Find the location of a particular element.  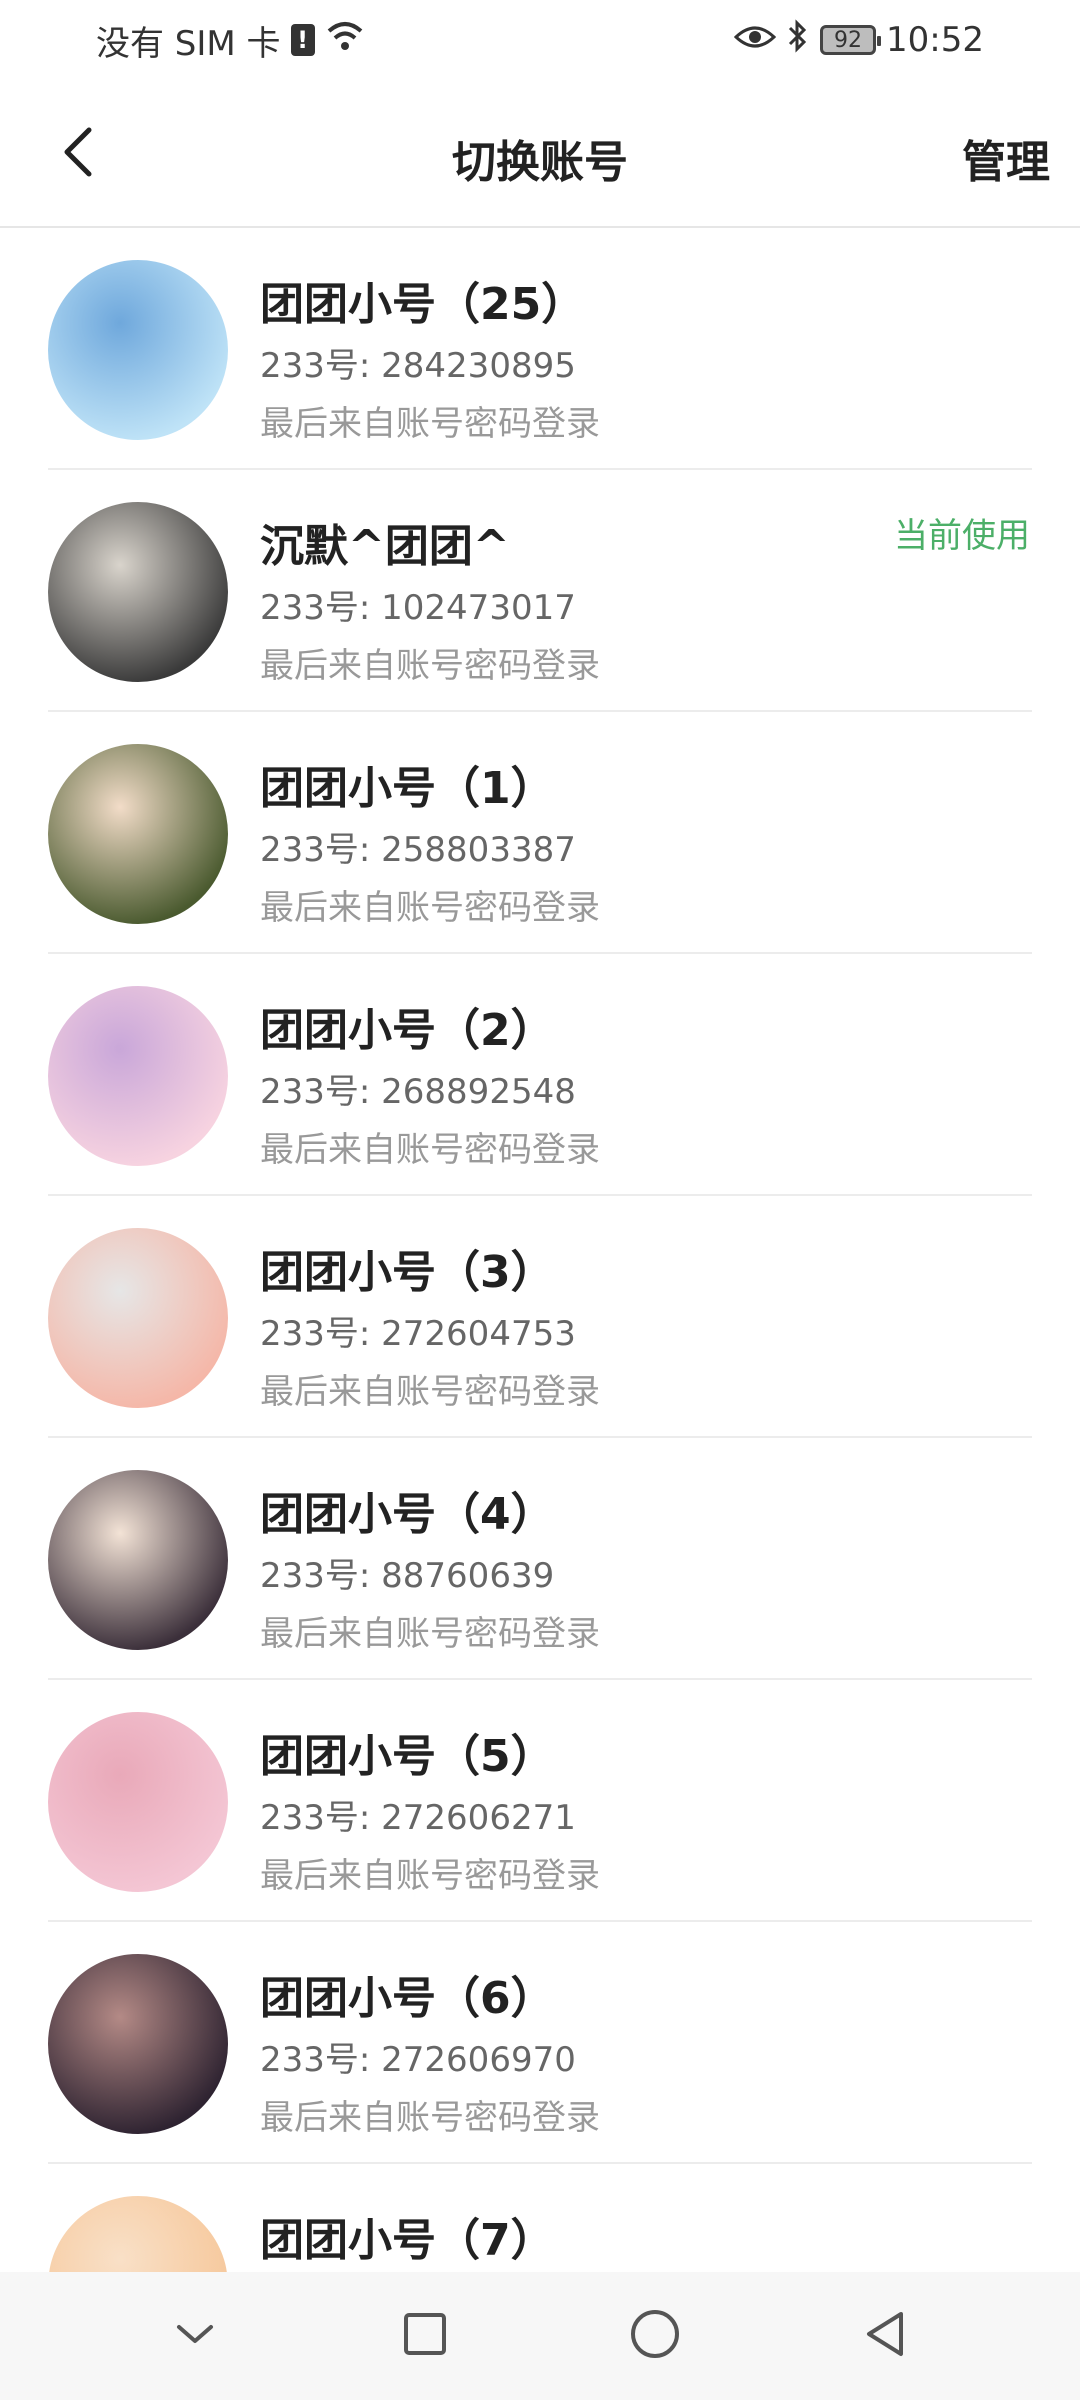

account-item: 团团小号（4） 233号: 88760639 最后来自账号密码登录 is located at coordinates (540, 1559).